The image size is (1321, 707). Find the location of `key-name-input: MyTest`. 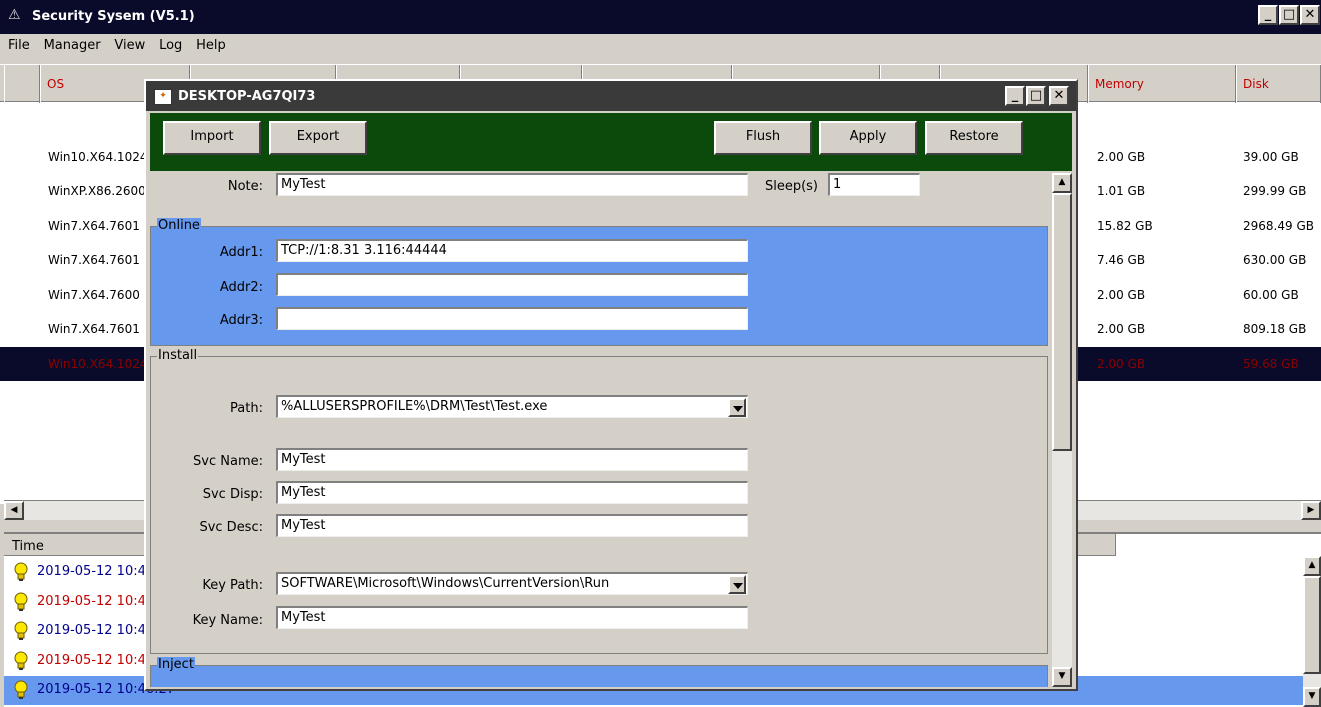

key-name-input: MyTest is located at coordinates (512, 617).